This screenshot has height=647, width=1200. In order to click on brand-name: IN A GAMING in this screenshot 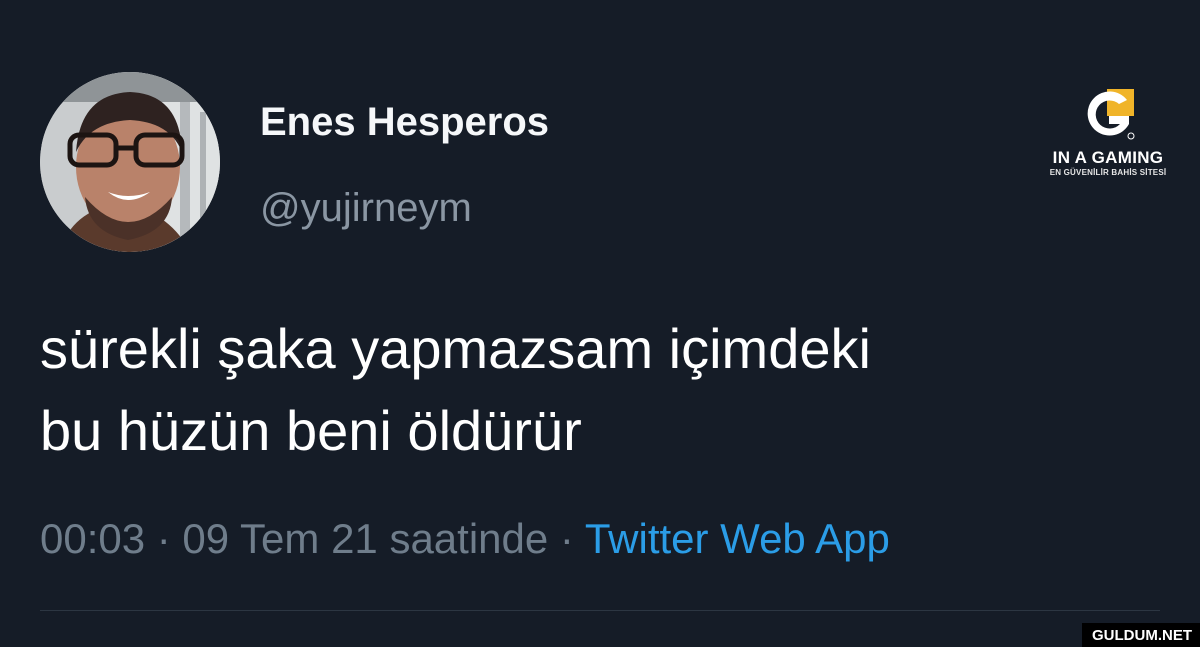, I will do `click(1108, 157)`.